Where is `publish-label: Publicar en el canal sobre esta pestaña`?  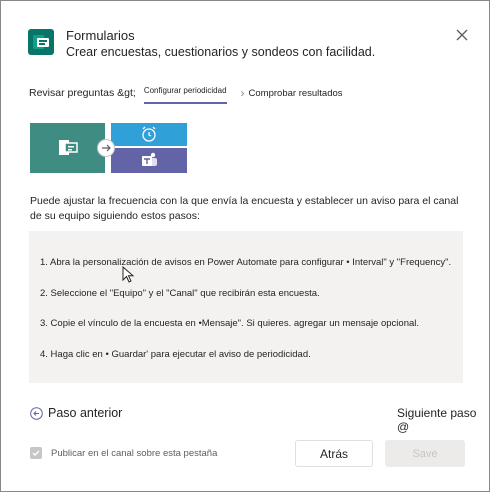 publish-label: Publicar en el canal sobre esta pestaña is located at coordinates (134, 453).